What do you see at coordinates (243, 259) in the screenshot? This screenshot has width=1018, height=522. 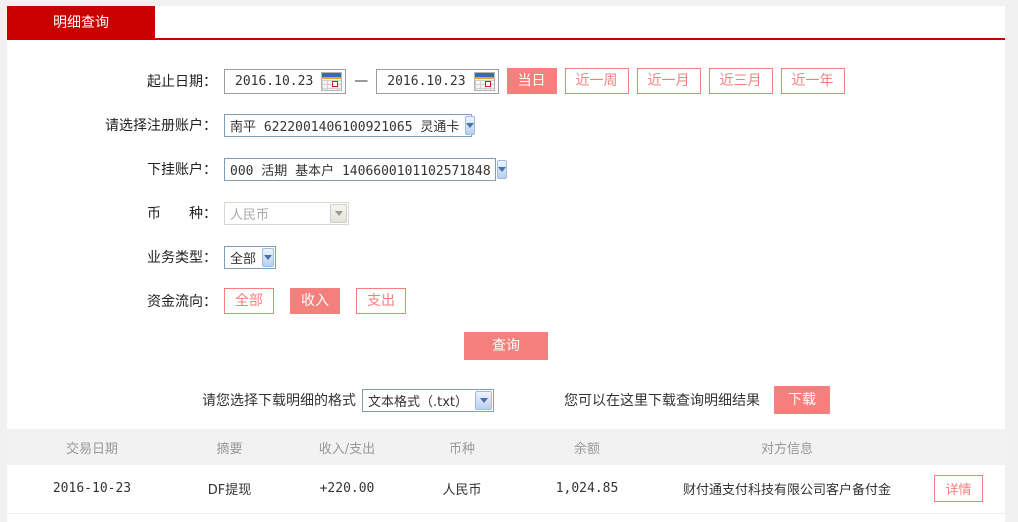 I see `business-type-value: 全部` at bounding box center [243, 259].